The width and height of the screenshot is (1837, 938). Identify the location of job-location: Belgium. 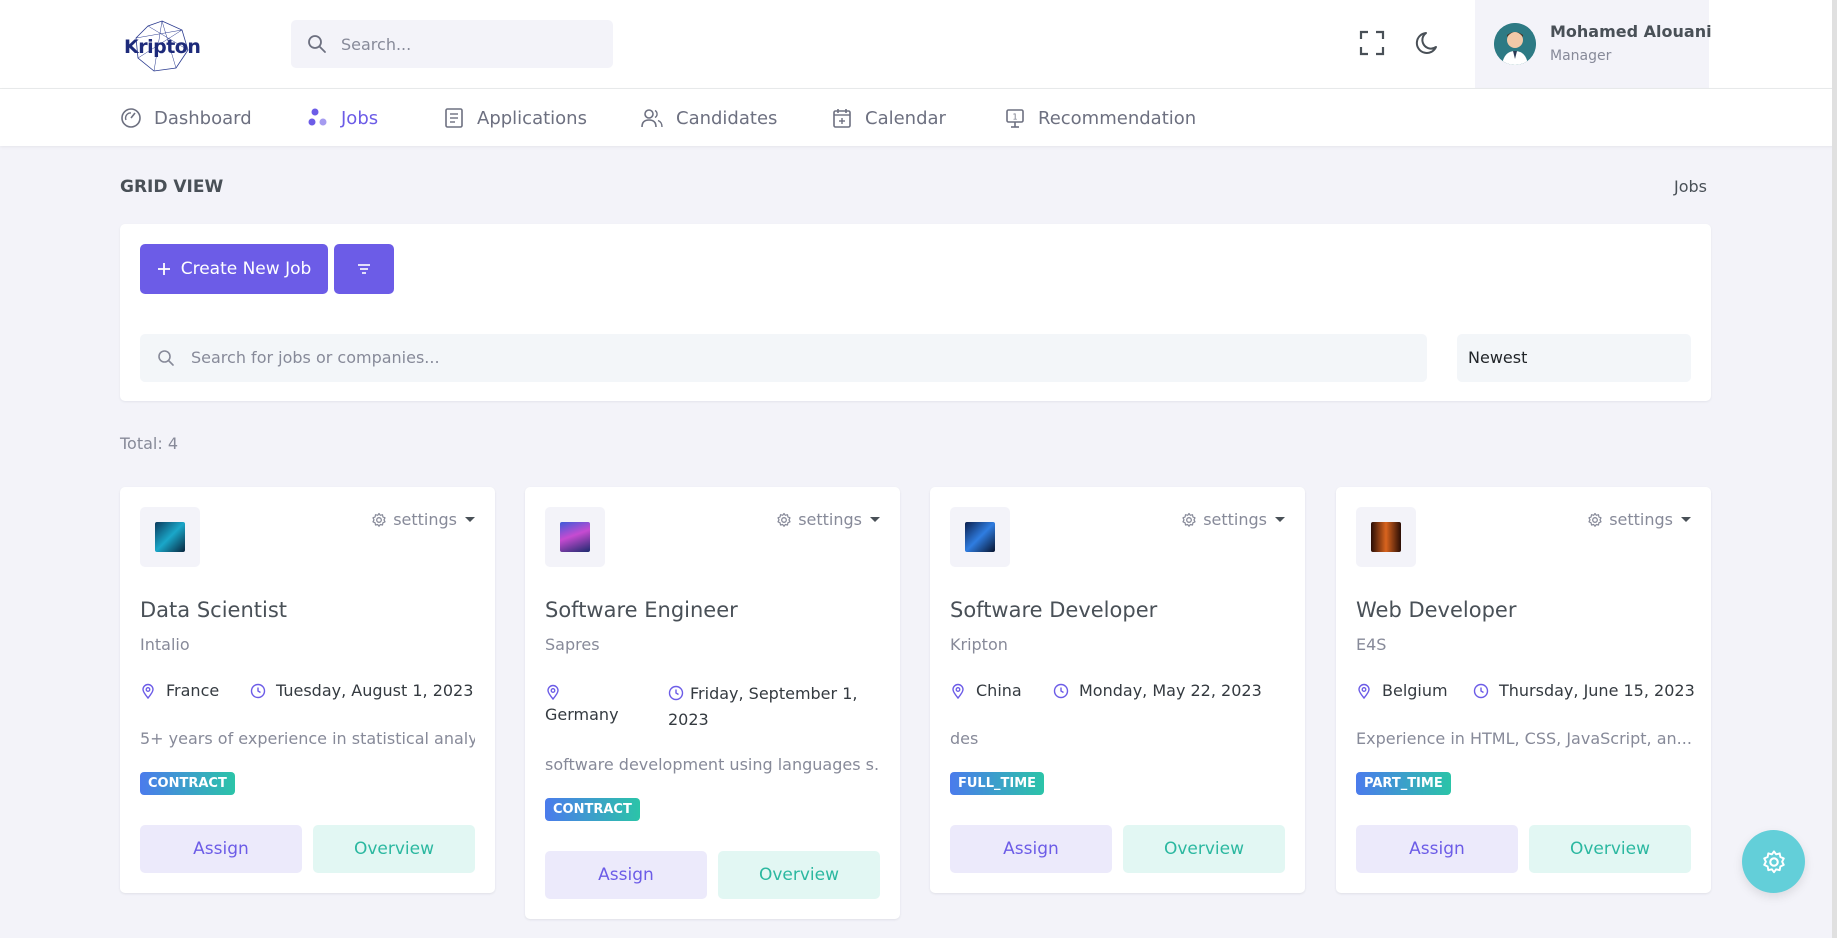
(1402, 690).